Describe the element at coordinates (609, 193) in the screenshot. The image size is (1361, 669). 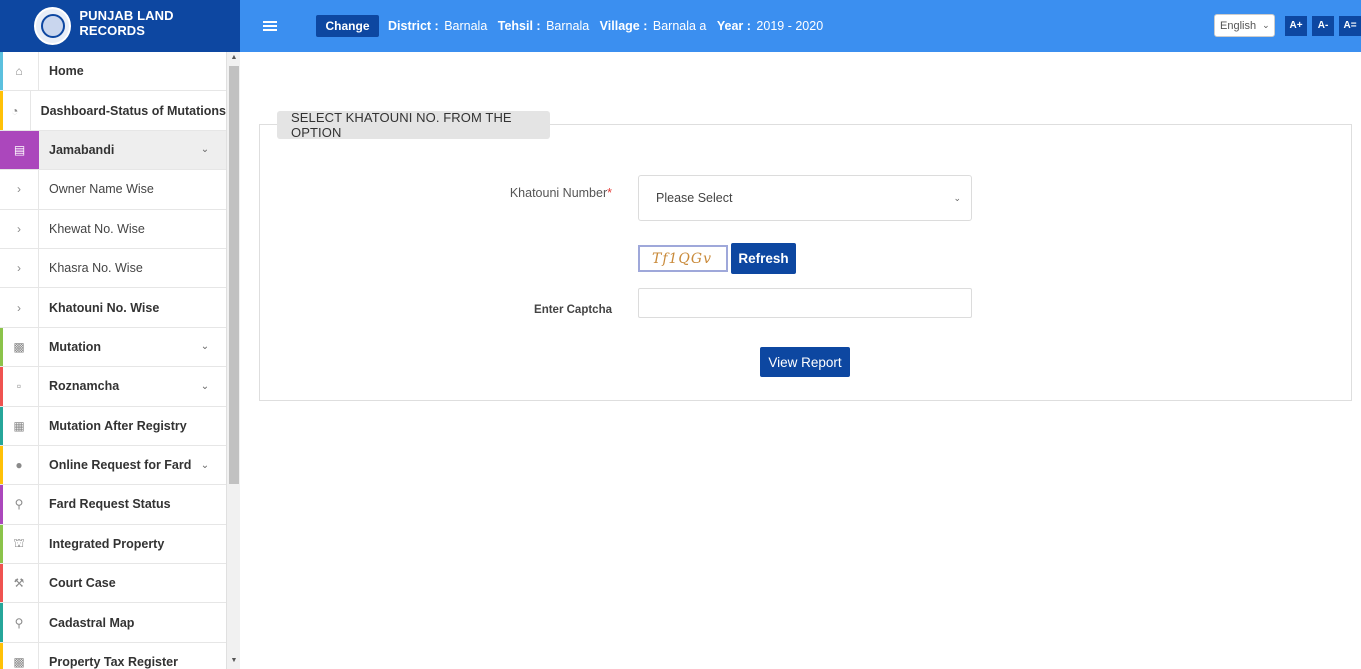
I see `required-mark: *` at that location.